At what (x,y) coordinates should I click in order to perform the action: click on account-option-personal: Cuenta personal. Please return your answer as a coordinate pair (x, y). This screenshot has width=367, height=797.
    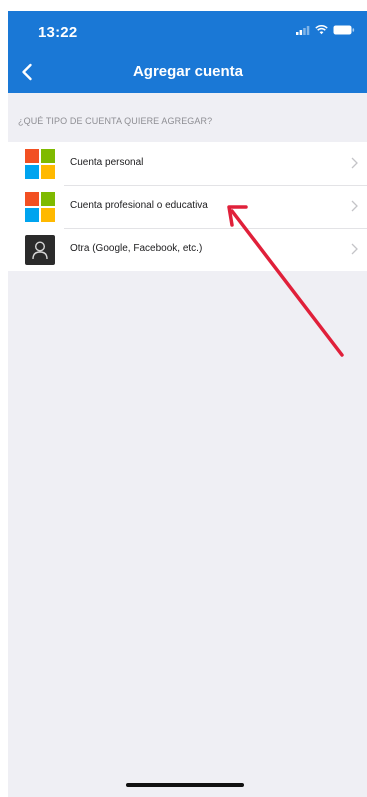
    Looking at the image, I should click on (187, 163).